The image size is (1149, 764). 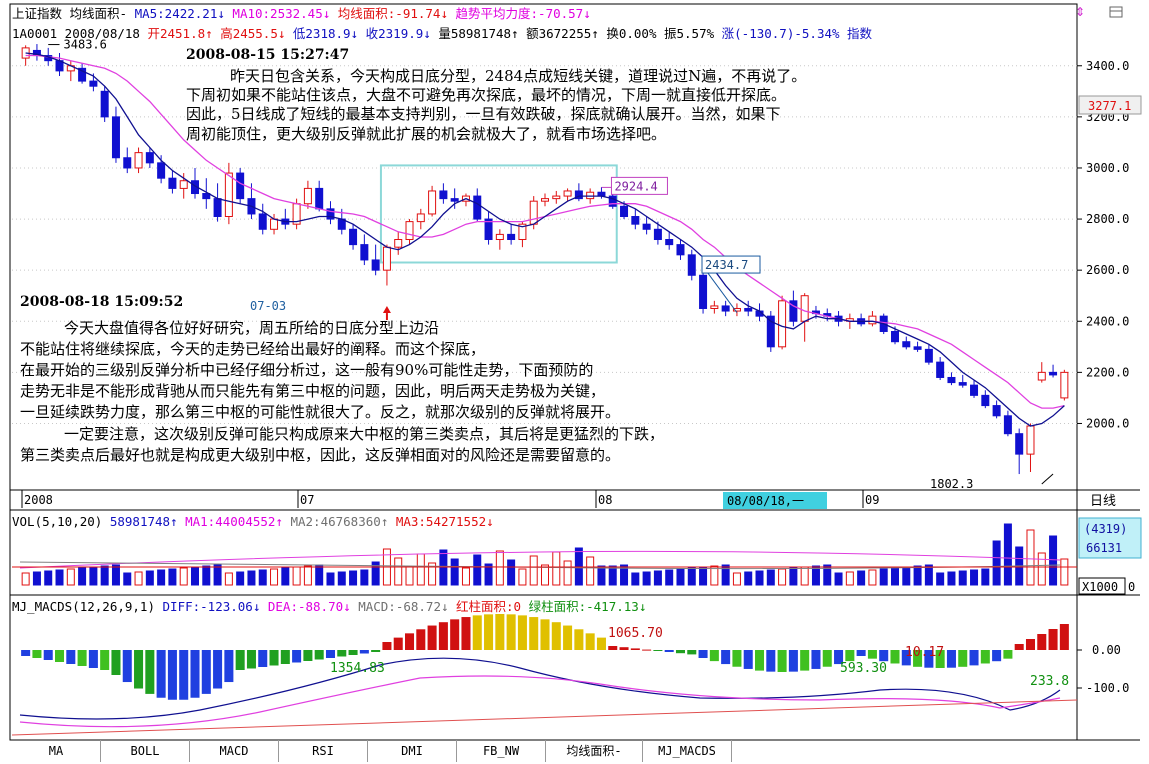 What do you see at coordinates (56, 751) in the screenshot?
I see `tab-ma: MA` at bounding box center [56, 751].